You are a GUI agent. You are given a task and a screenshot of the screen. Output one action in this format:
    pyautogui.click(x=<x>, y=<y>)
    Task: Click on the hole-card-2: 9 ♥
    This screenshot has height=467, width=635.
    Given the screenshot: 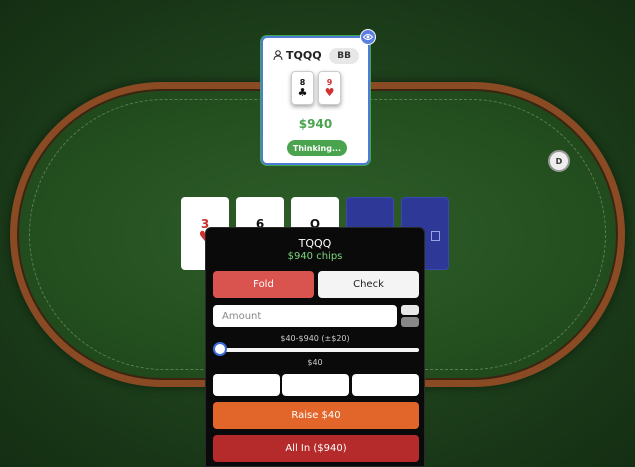 What is the action you would take?
    pyautogui.click(x=329, y=88)
    